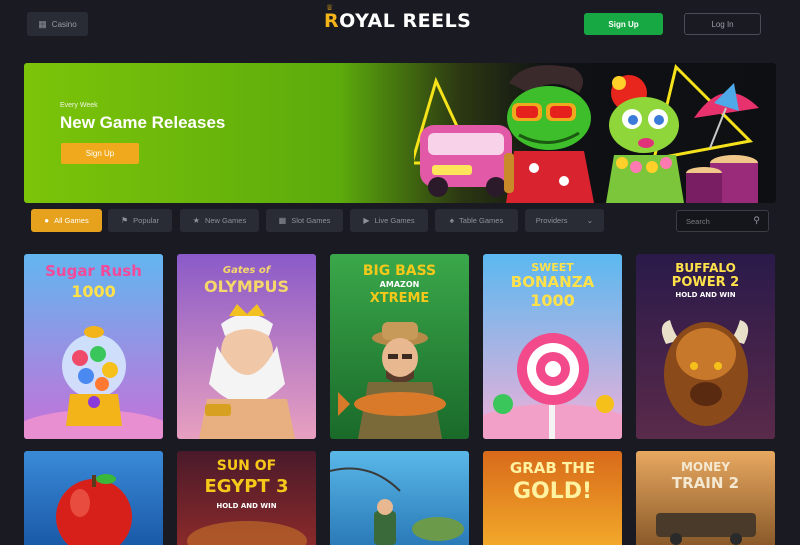 This screenshot has height=545, width=800. What do you see at coordinates (246, 270) in the screenshot?
I see `olympus-kicker: Gates of` at bounding box center [246, 270].